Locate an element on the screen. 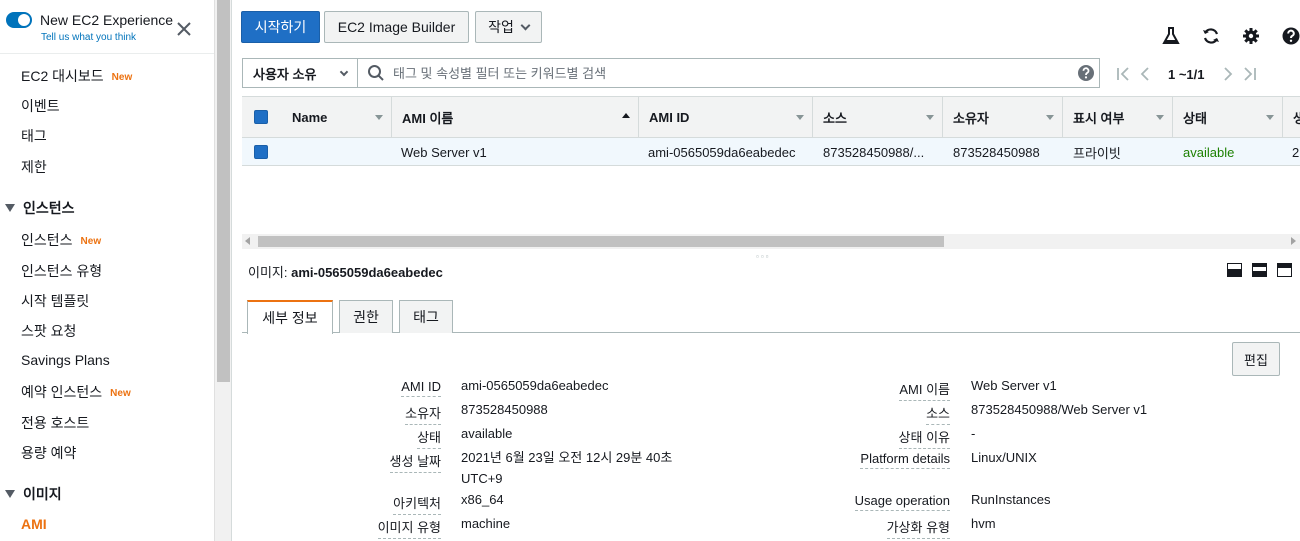 The image size is (1300, 541). table-horizontal-scrollbar is located at coordinates (771, 241).